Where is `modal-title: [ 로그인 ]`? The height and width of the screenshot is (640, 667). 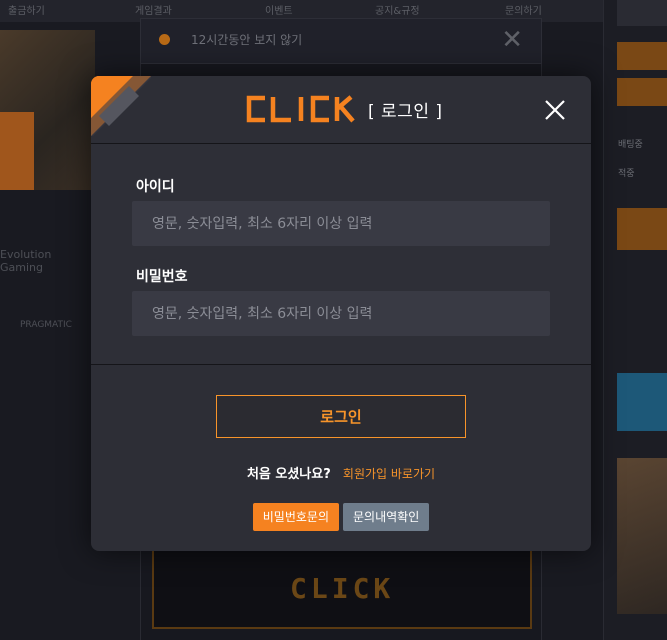 modal-title: [ 로그인 ] is located at coordinates (405, 112).